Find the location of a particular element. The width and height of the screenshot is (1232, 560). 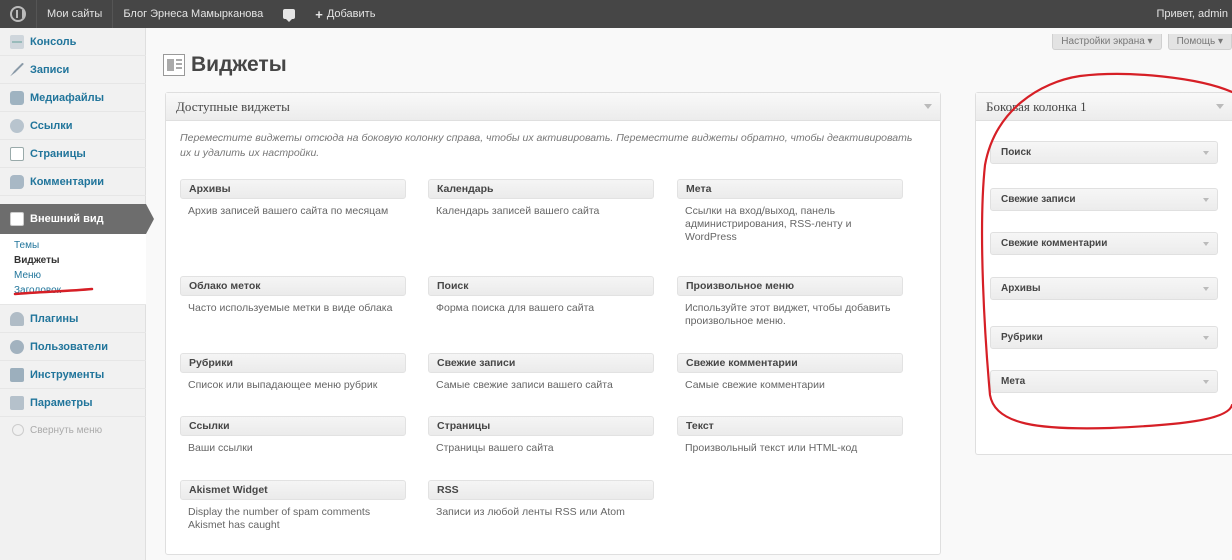

menu-users: Пользователи is located at coordinates (73, 347).